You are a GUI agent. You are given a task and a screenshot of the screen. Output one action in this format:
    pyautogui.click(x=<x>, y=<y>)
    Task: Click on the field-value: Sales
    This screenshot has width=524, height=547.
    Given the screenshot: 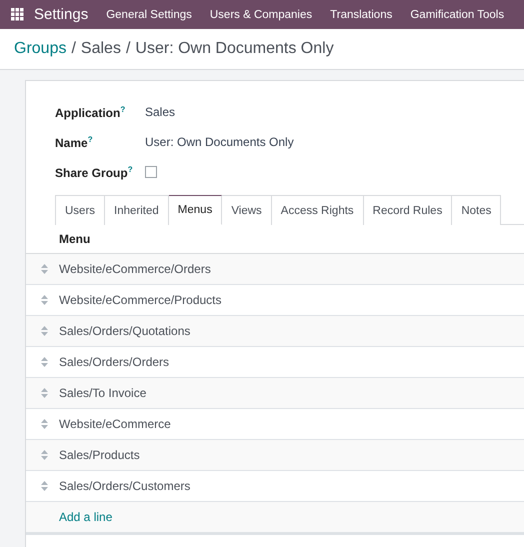 What is the action you would take?
    pyautogui.click(x=160, y=112)
    